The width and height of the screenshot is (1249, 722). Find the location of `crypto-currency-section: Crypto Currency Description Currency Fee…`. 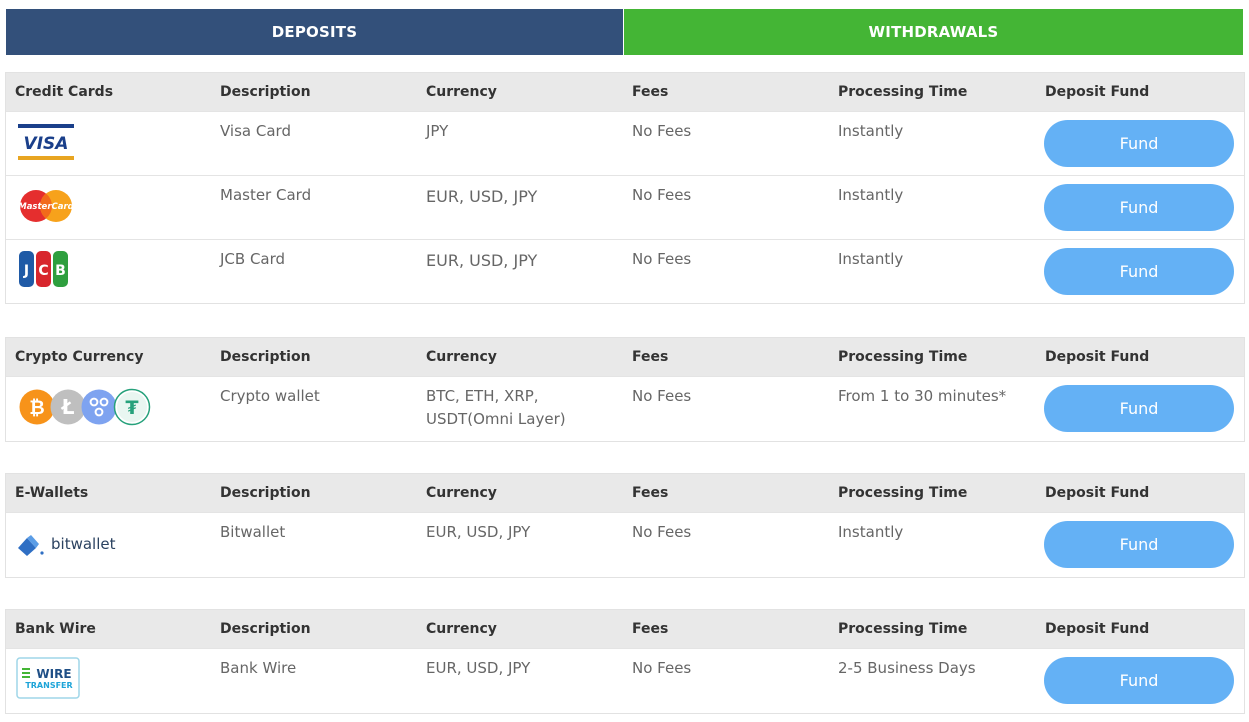

crypto-currency-section: Crypto Currency Description Currency Fee… is located at coordinates (625, 389).